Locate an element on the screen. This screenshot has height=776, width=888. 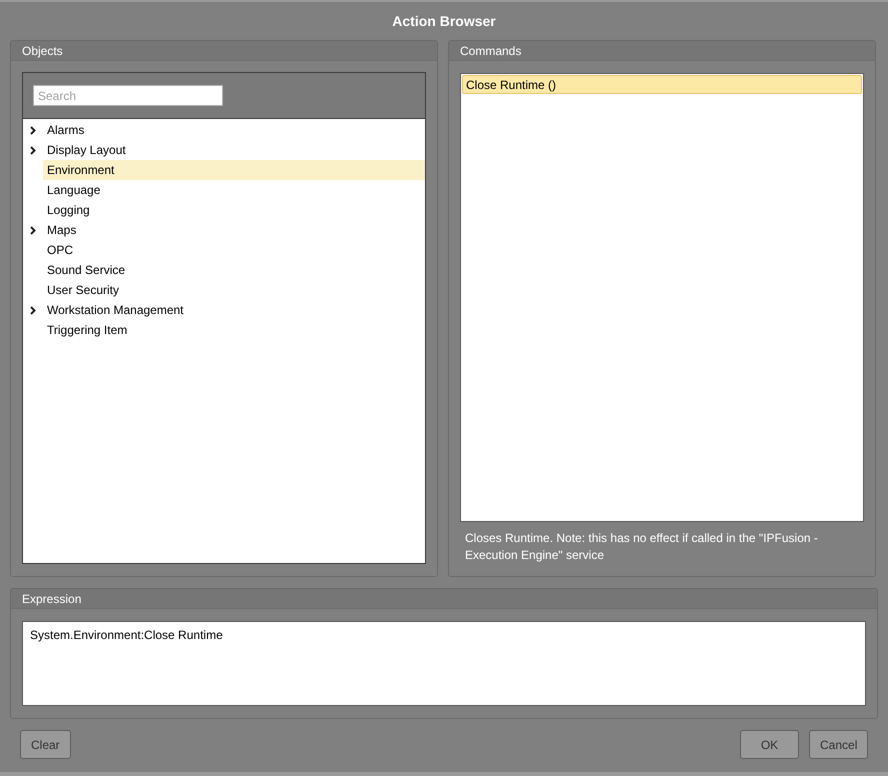
tree-item: Logging is located at coordinates (234, 210).